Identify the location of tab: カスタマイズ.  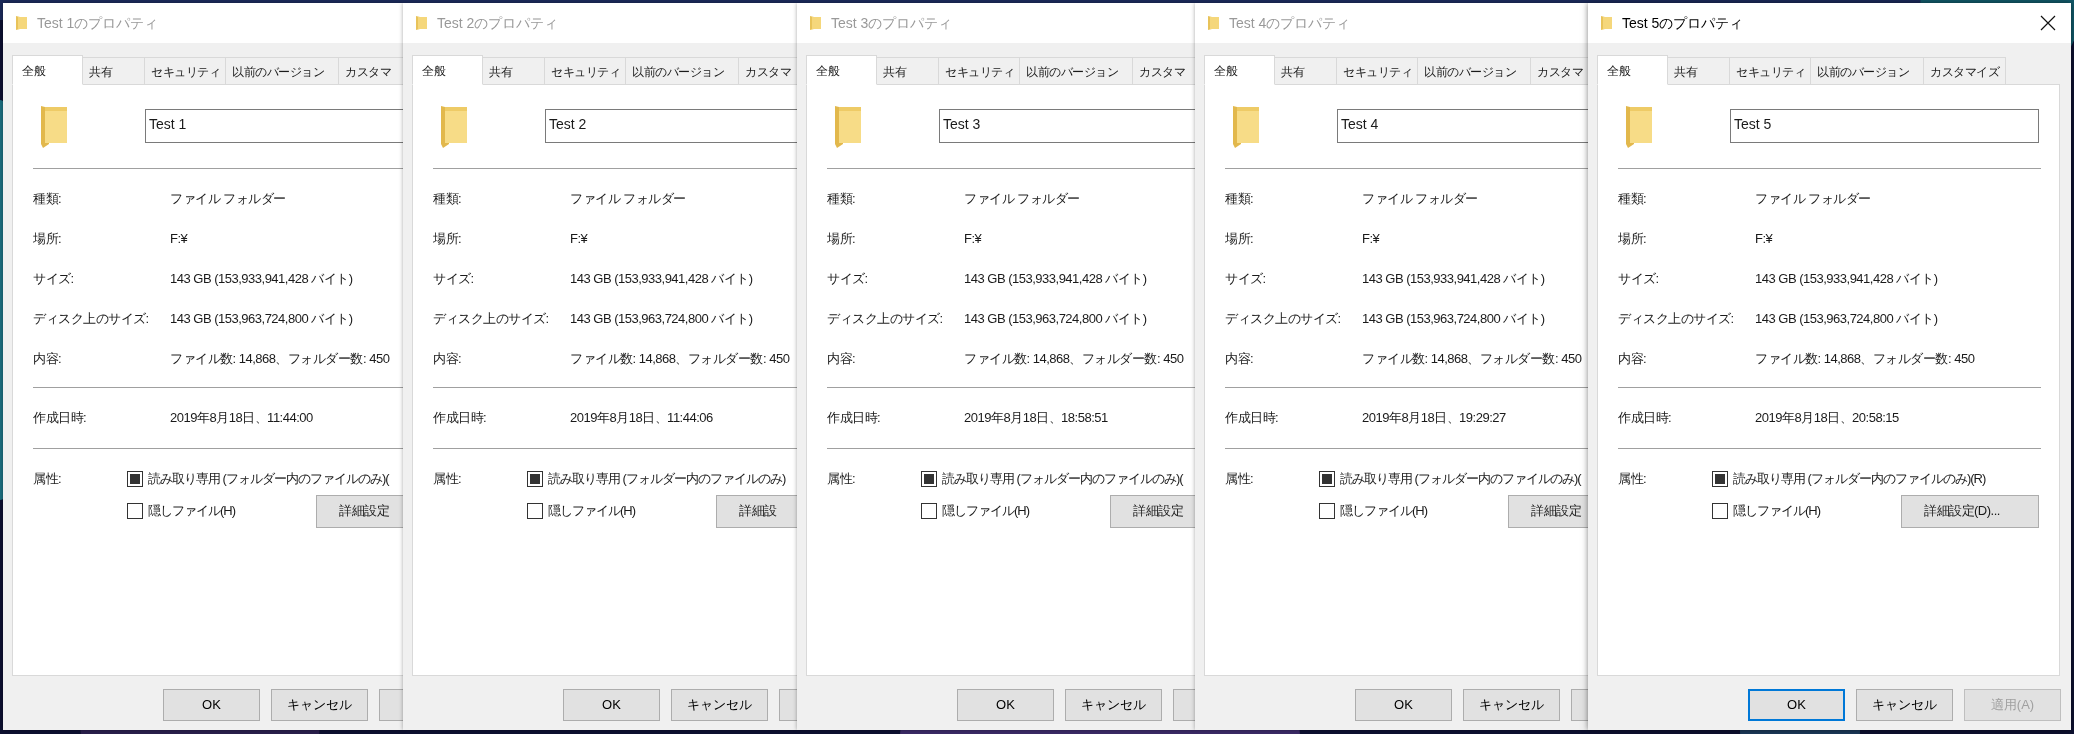
(1964, 70).